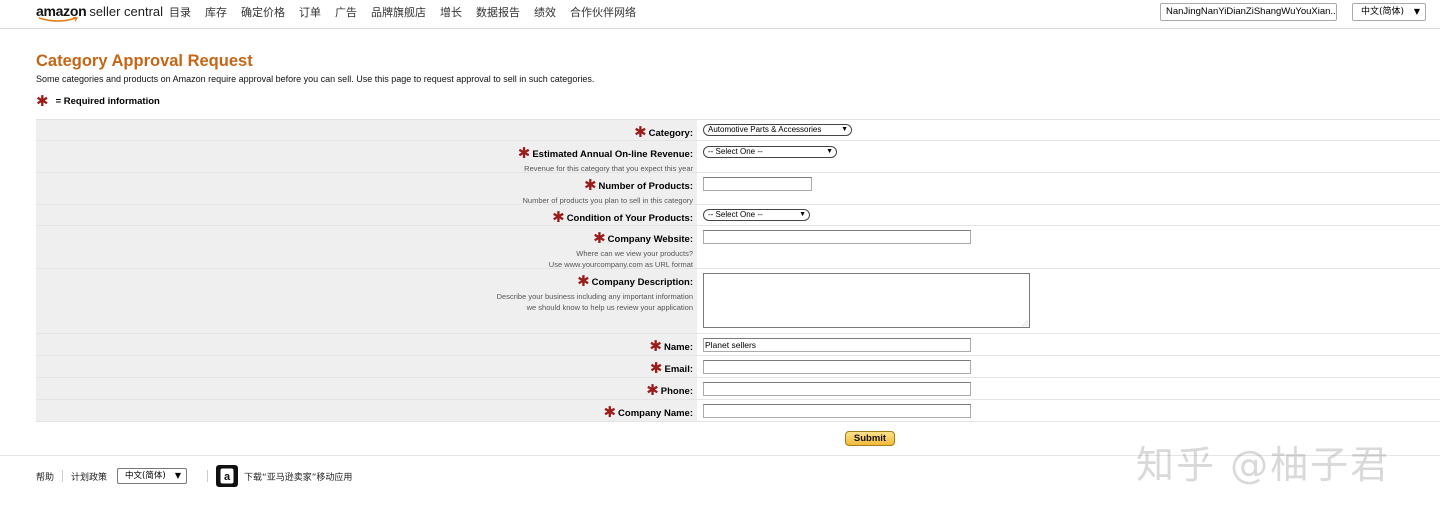 The image size is (1440, 518). I want to click on required-note-text: = Required information, so click(107, 101).